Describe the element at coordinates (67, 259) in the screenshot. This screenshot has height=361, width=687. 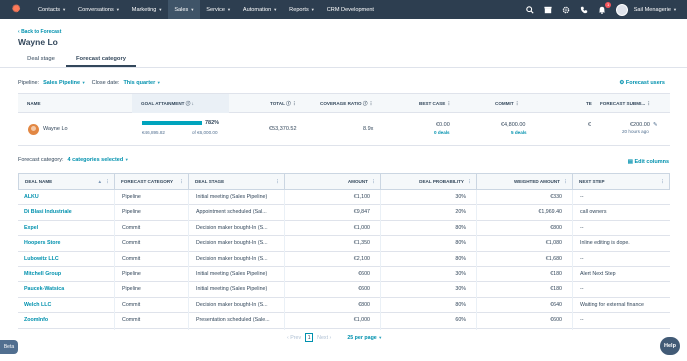
I see `deal-name-link: Lubowitz LLC` at that location.